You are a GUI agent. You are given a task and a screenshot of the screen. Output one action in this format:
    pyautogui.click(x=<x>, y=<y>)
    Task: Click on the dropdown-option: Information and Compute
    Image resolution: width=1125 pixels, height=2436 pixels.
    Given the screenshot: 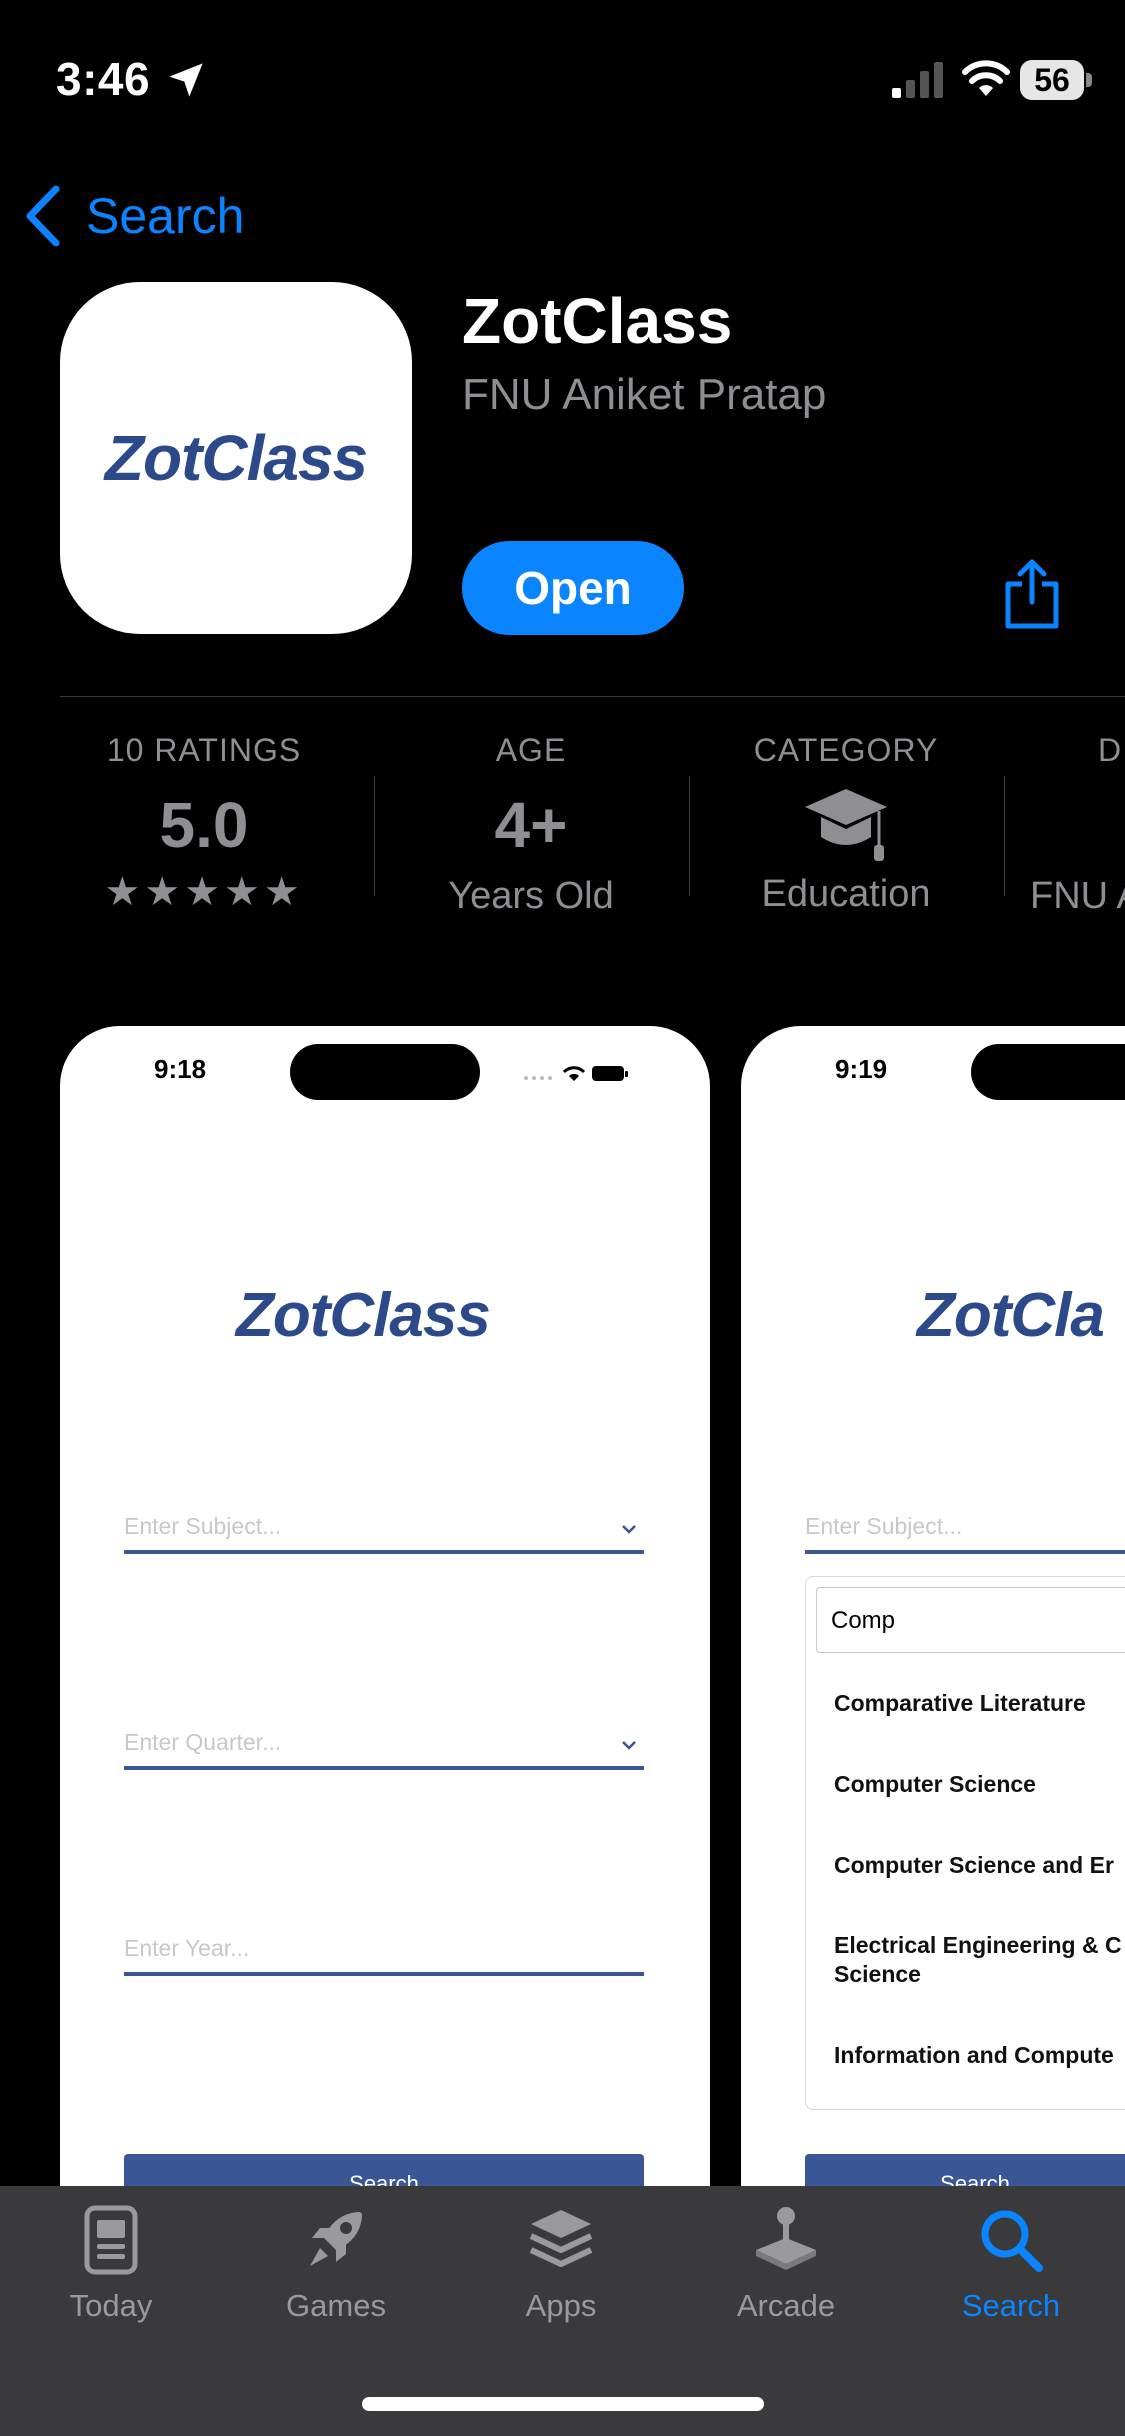 What is the action you would take?
    pyautogui.click(x=974, y=2055)
    